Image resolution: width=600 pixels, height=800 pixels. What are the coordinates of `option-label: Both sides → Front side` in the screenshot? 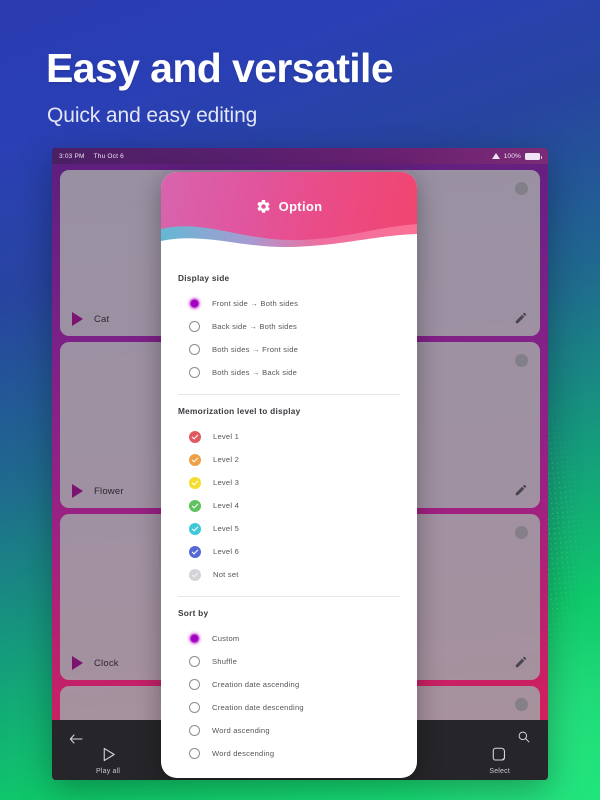 It's located at (255, 349).